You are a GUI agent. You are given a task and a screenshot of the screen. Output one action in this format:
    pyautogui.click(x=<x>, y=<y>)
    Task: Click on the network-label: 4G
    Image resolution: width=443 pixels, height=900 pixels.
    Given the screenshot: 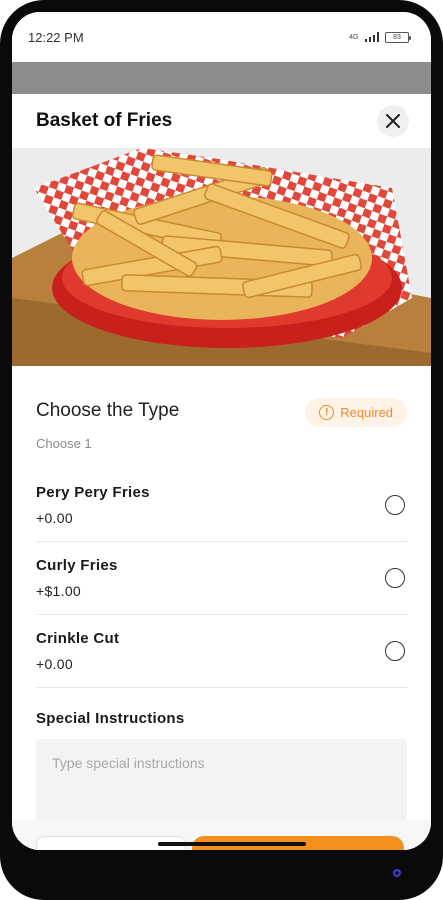 What is the action you would take?
    pyautogui.click(x=354, y=37)
    